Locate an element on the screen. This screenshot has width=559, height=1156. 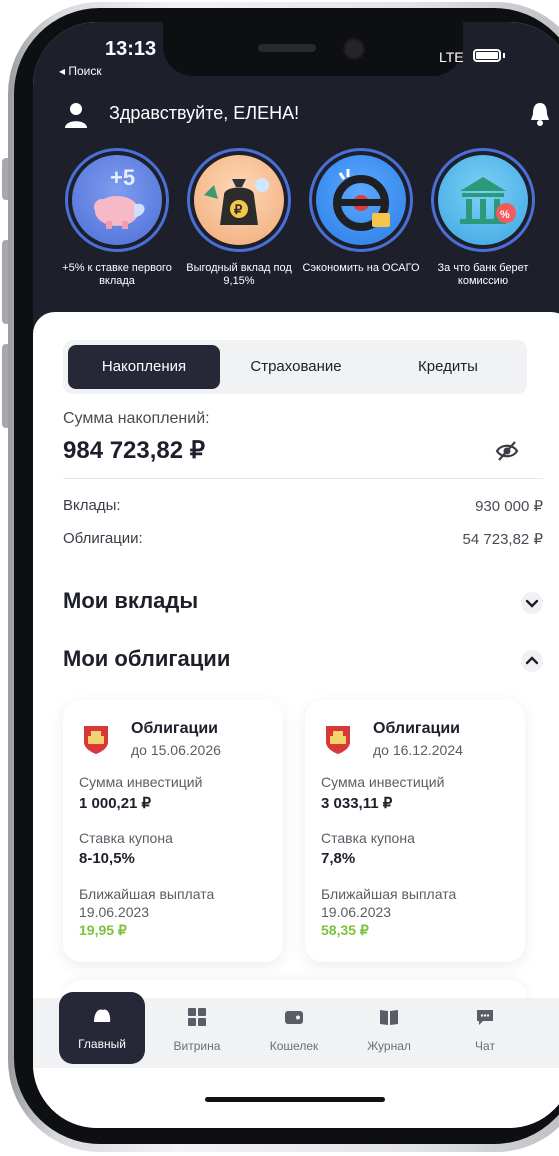
deposits-value: 930 000 ₽ is located at coordinates (509, 506).